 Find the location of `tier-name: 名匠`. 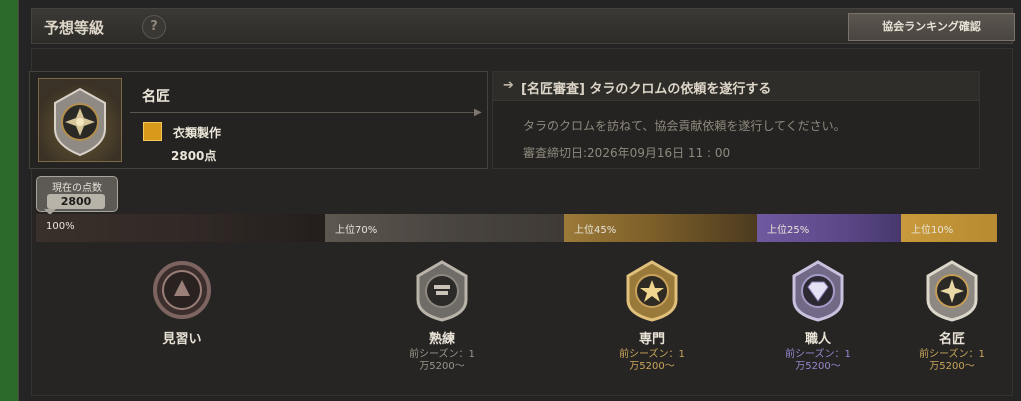

tier-name: 名匠 is located at coordinates (951, 339).